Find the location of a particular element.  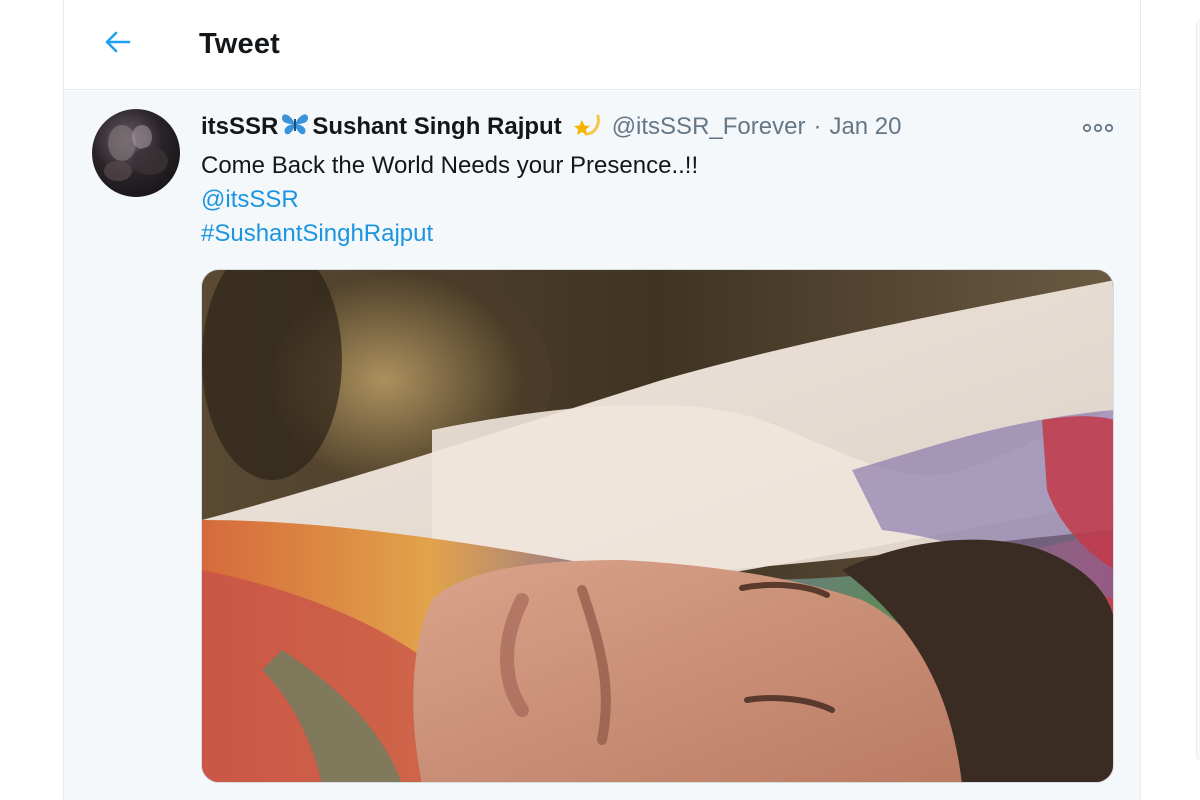

page-header: Tweet is located at coordinates (602, 45).